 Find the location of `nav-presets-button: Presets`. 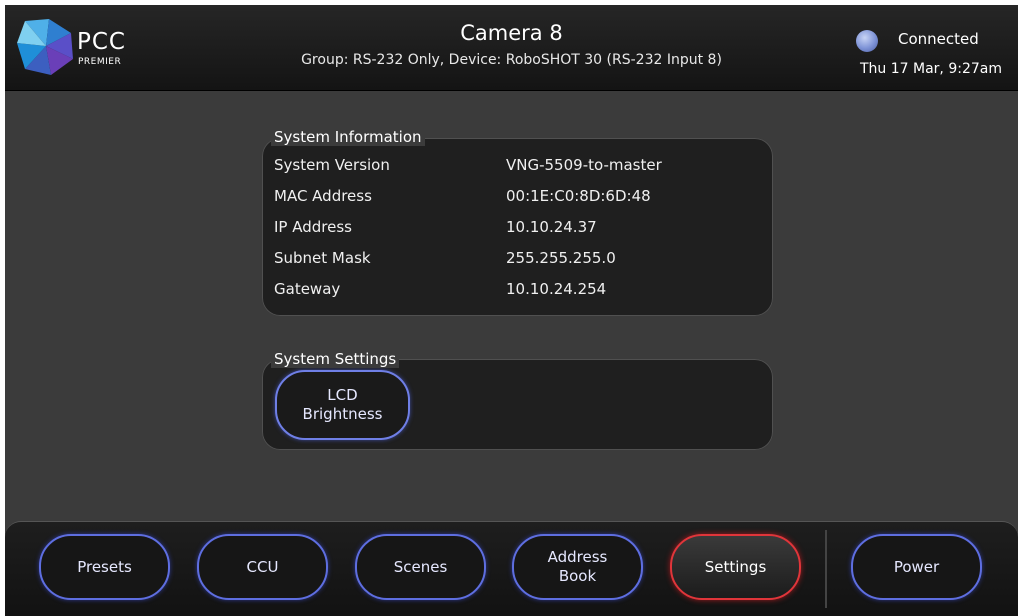

nav-presets-button: Presets is located at coordinates (104, 567).